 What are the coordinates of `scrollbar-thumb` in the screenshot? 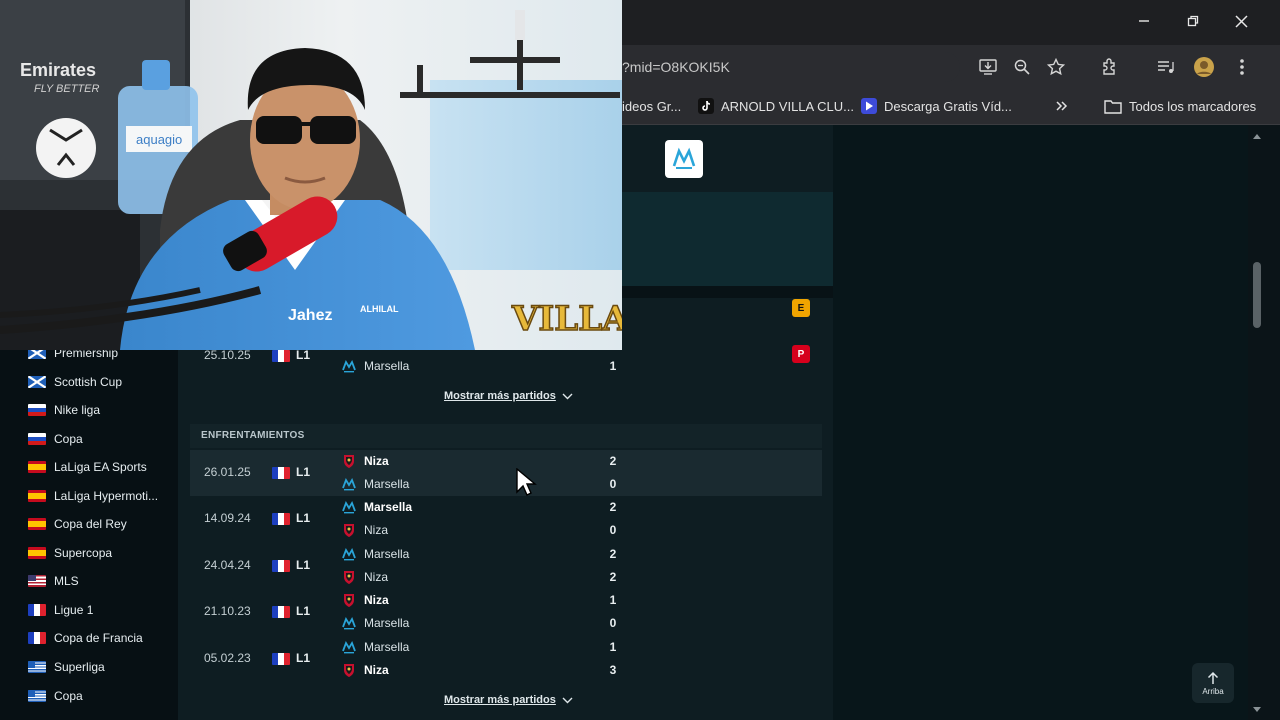 It's located at (1257, 295).